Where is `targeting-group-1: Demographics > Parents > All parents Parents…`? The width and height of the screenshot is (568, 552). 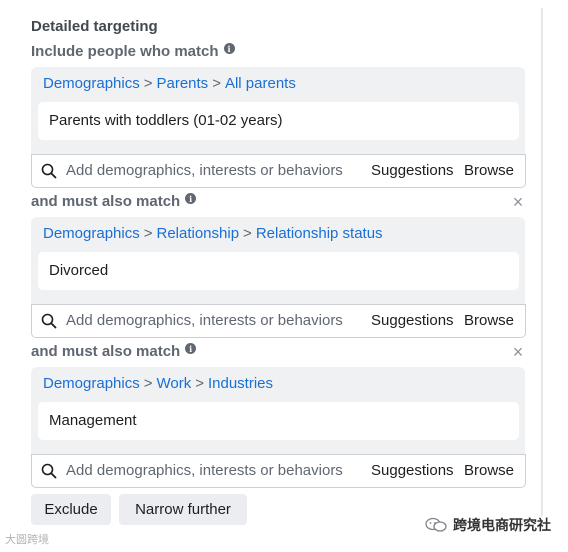 targeting-group-1: Demographics > Parents > All parents Parents… is located at coordinates (278, 111).